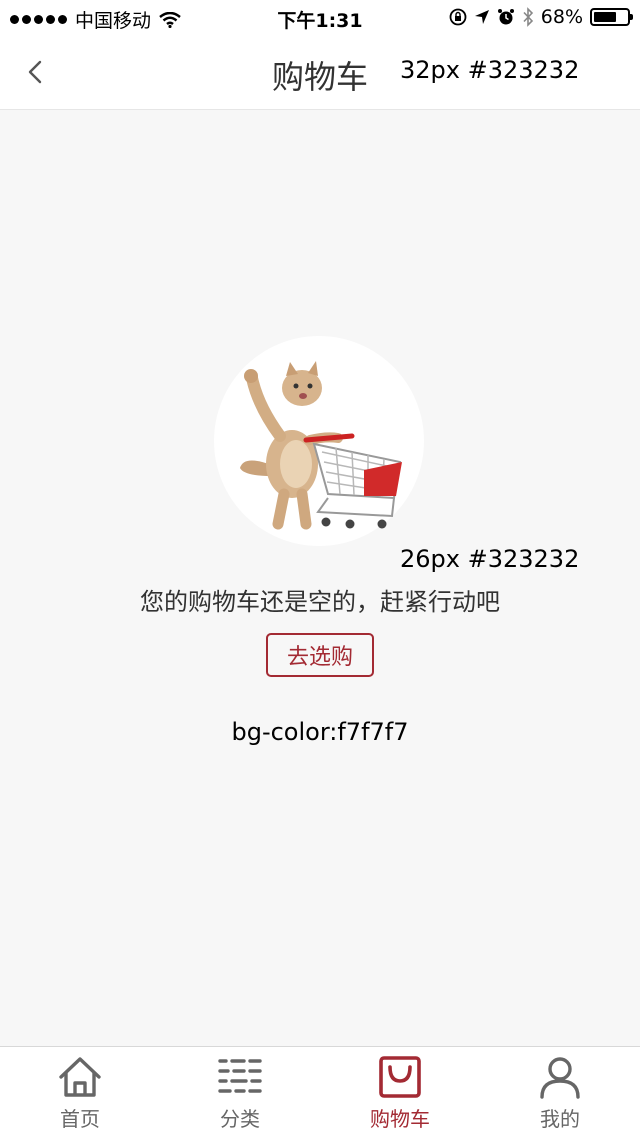 The height and width of the screenshot is (1138, 640). Describe the element at coordinates (240, 1076) in the screenshot. I see `category-list-icon` at that location.